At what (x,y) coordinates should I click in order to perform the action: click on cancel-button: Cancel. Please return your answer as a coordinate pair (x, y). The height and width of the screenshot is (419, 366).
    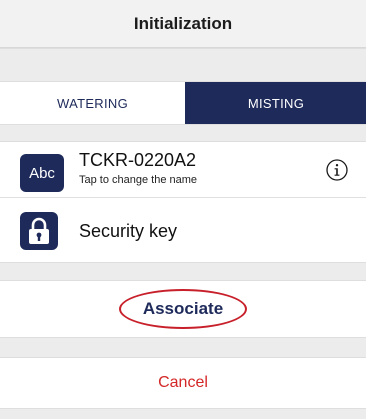
    Looking at the image, I should click on (183, 383).